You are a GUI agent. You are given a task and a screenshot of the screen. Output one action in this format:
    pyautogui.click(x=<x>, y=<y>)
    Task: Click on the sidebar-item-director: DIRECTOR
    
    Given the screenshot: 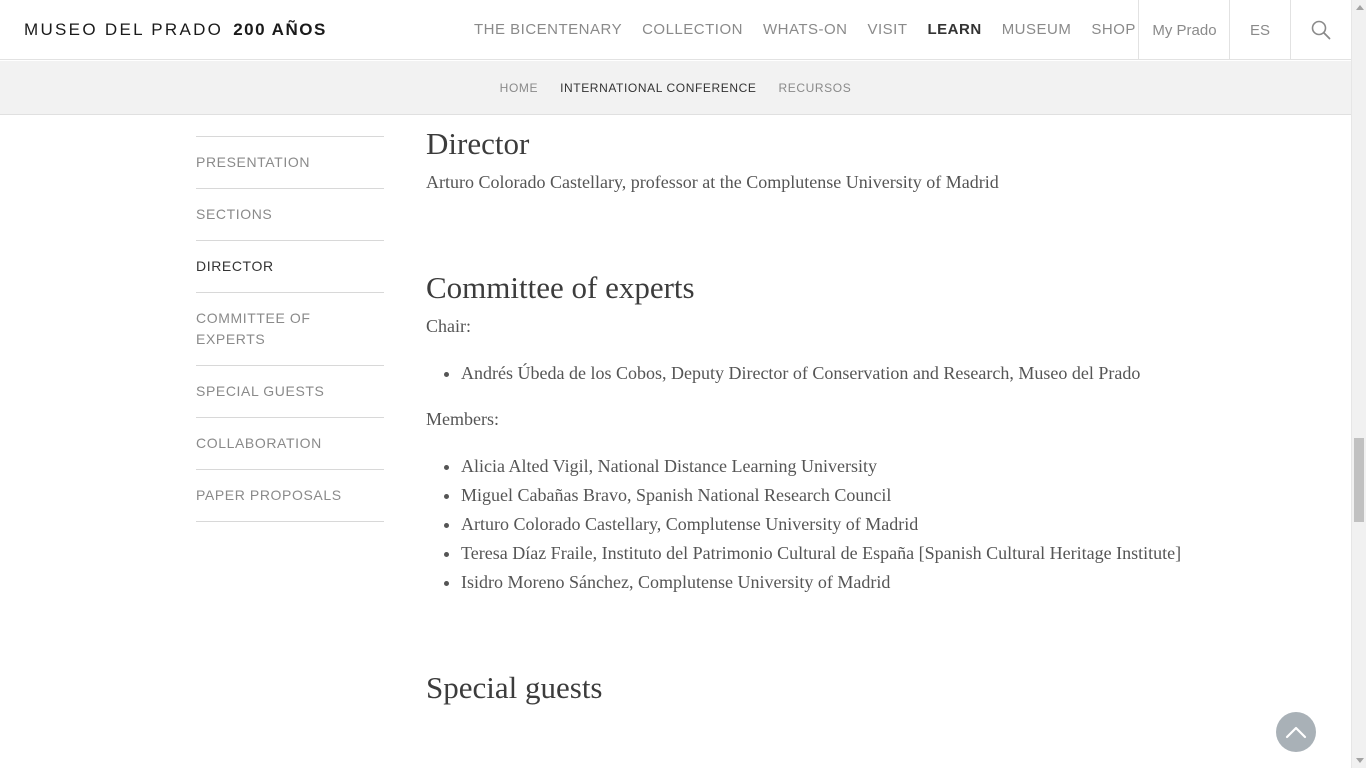 What is the action you would take?
    pyautogui.click(x=290, y=267)
    